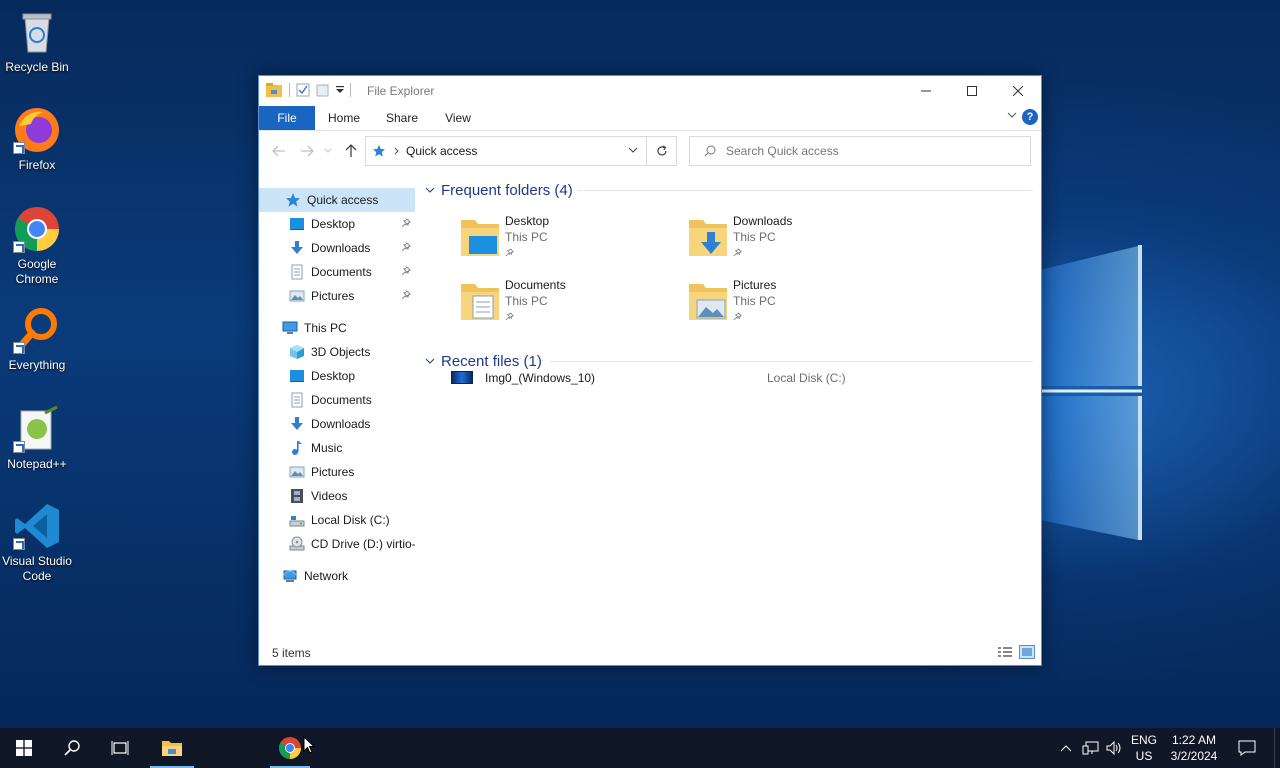 The height and width of the screenshot is (768, 1280). I want to click on task-view-button, so click(120, 748).